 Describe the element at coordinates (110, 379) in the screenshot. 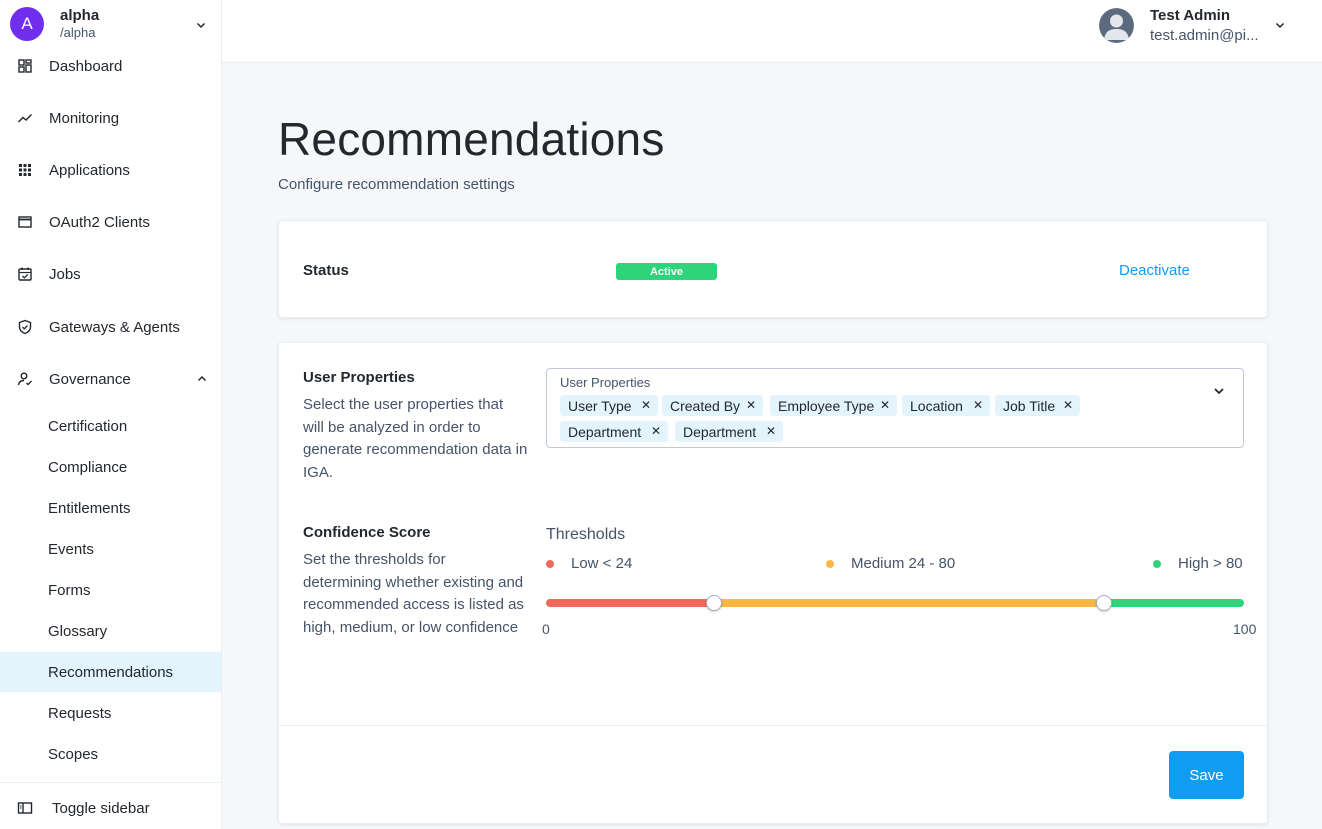

I see `sidebar-item-governance: Governance` at that location.